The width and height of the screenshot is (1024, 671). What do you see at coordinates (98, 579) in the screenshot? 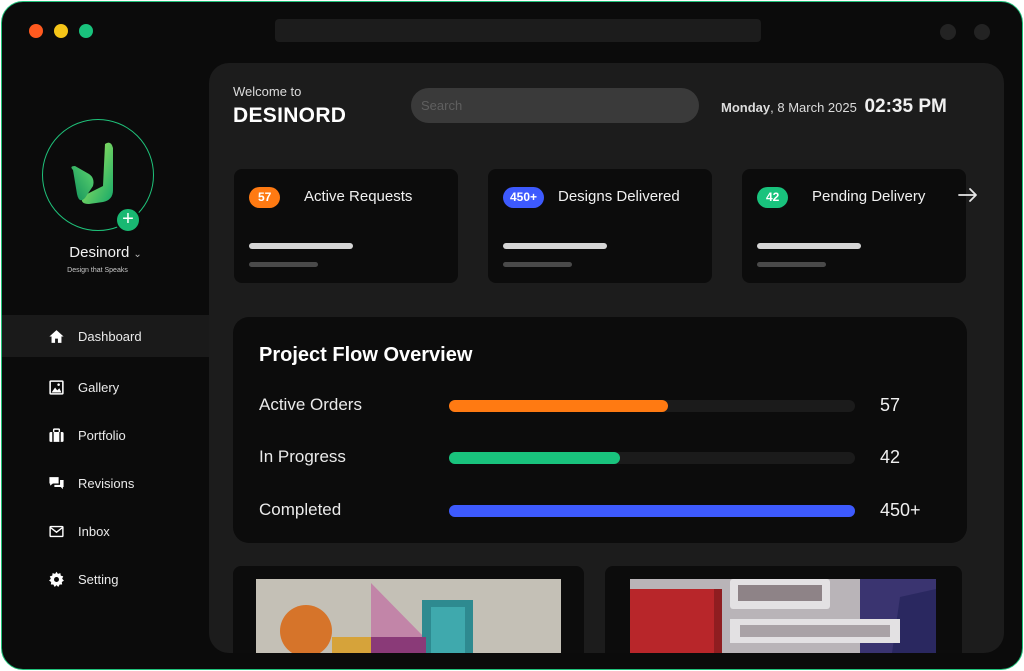
I see `sidebar-item-label: Setting` at bounding box center [98, 579].